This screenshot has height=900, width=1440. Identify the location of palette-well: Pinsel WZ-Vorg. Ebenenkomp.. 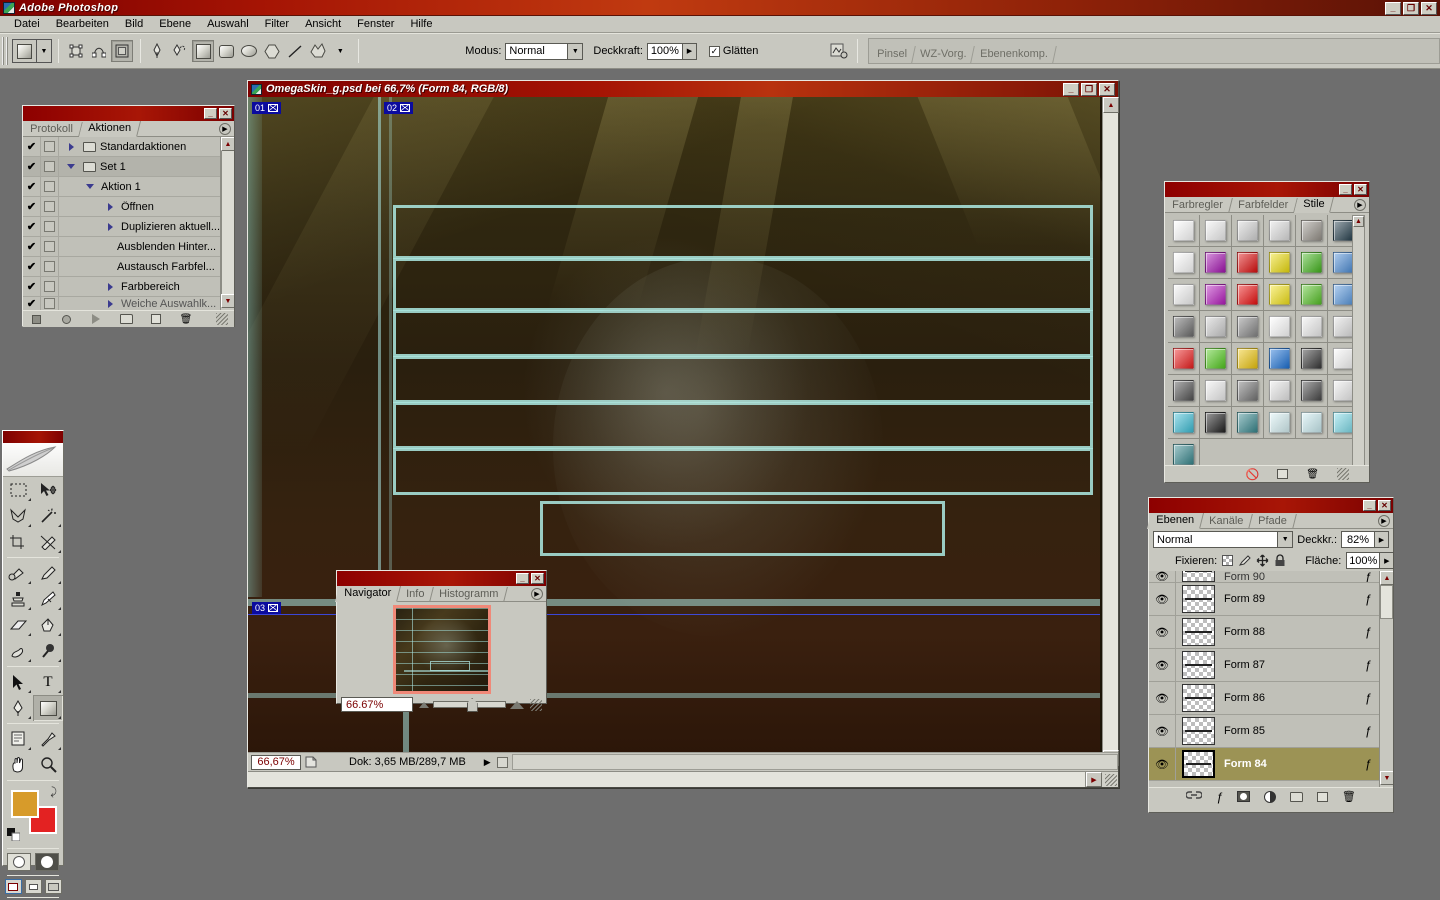
(1154, 51).